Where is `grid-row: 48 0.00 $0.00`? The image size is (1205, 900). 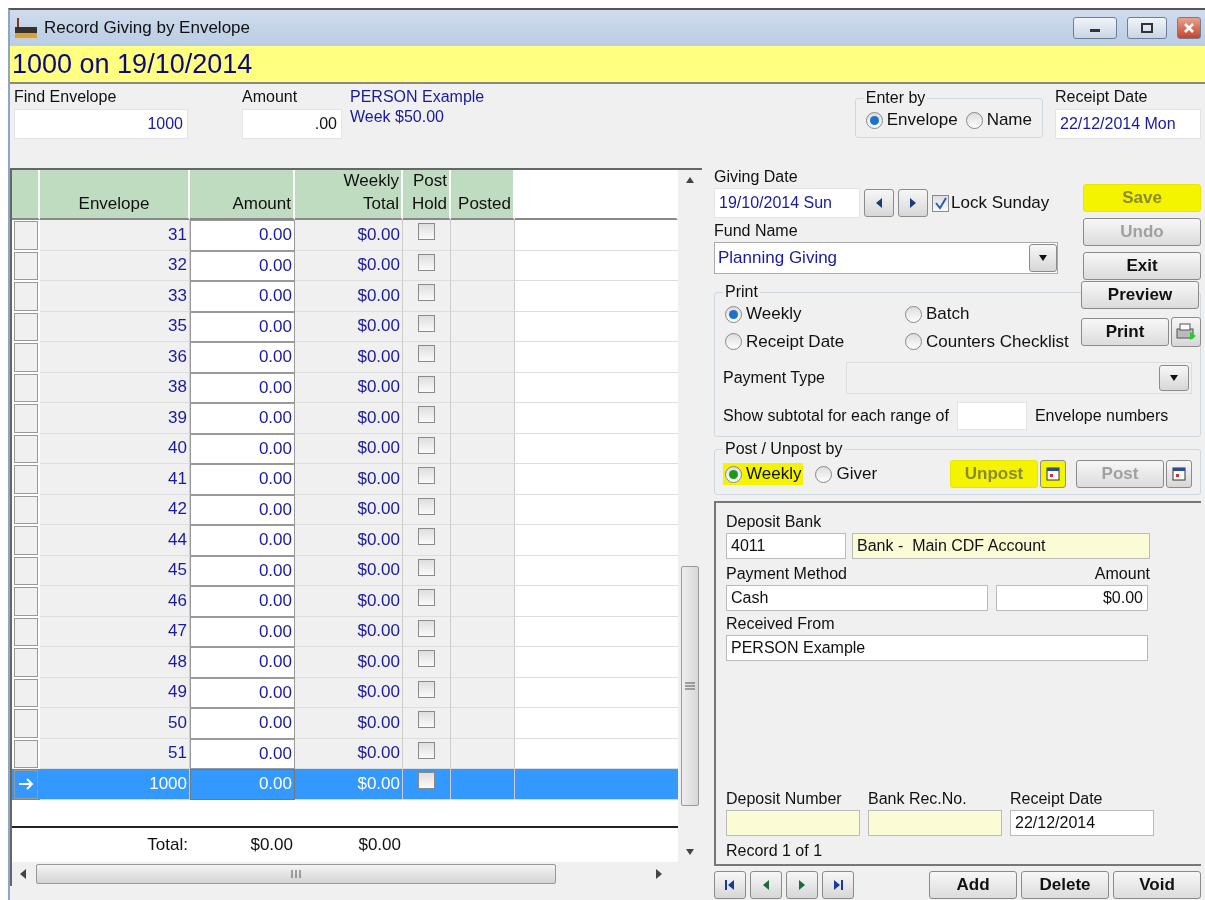 grid-row: 48 0.00 $0.00 is located at coordinates (345, 662).